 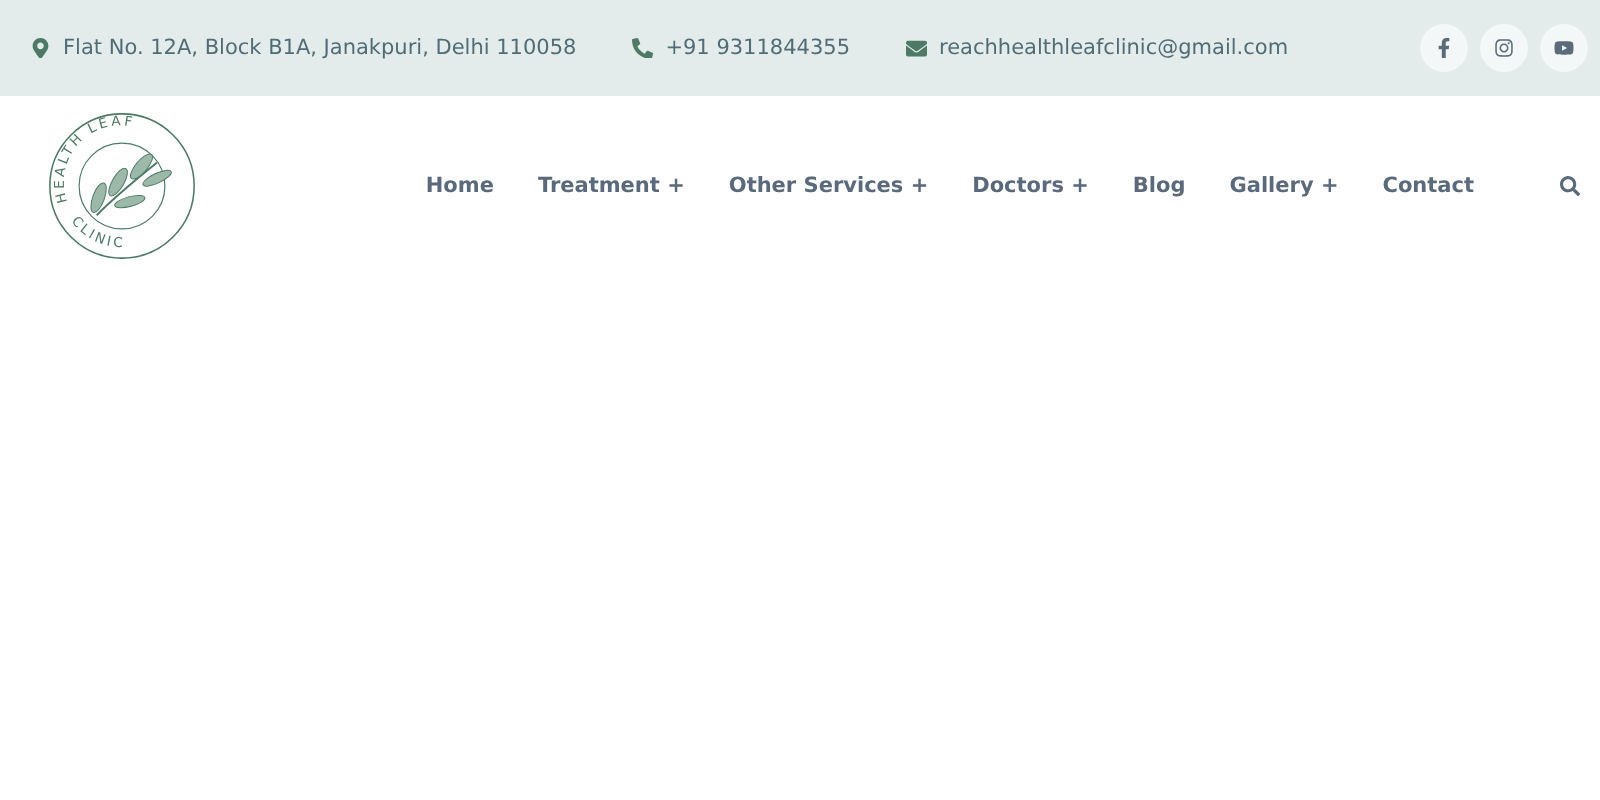 I want to click on phone-text: +91 9311844355, so click(x=758, y=48).